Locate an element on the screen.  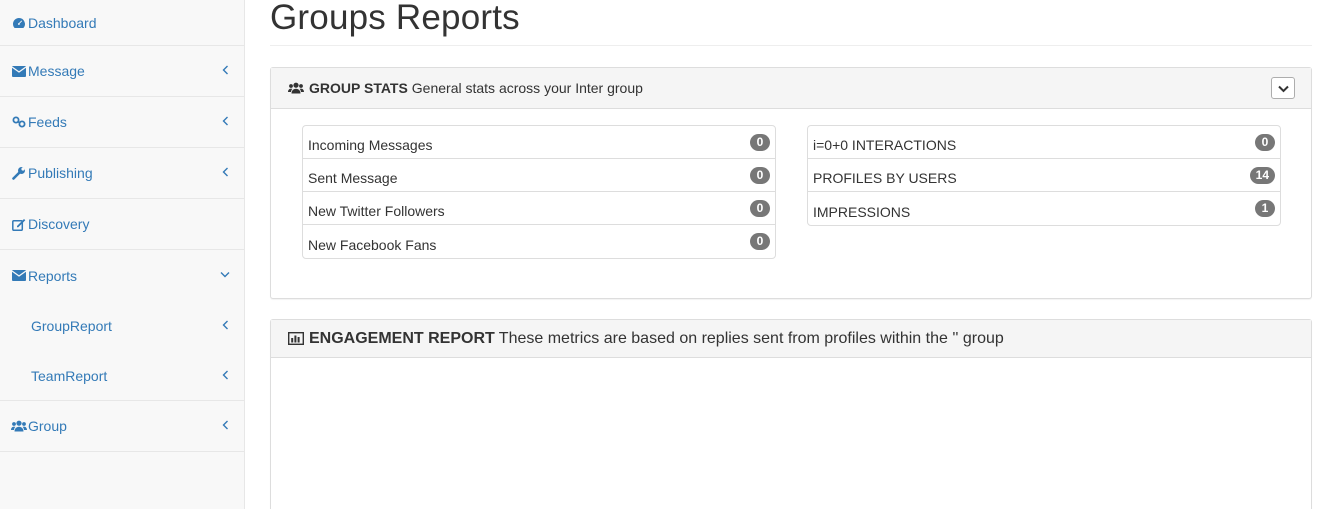
page-title: Groups Reports is located at coordinates (791, 23).